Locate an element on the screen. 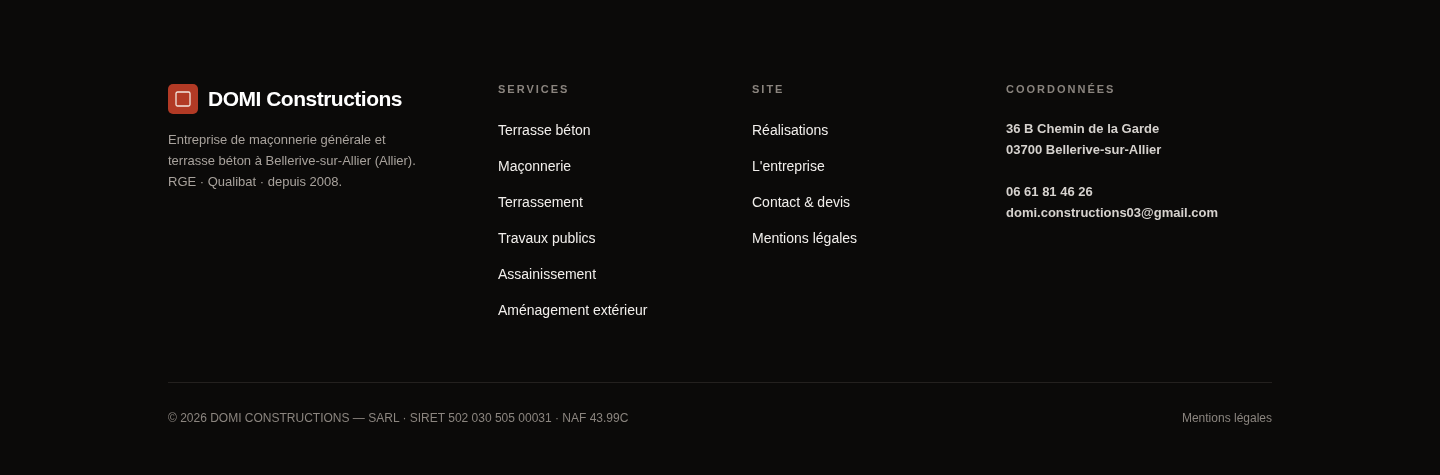 The image size is (1440, 475). footer-link: Assainissement is located at coordinates (547, 274).